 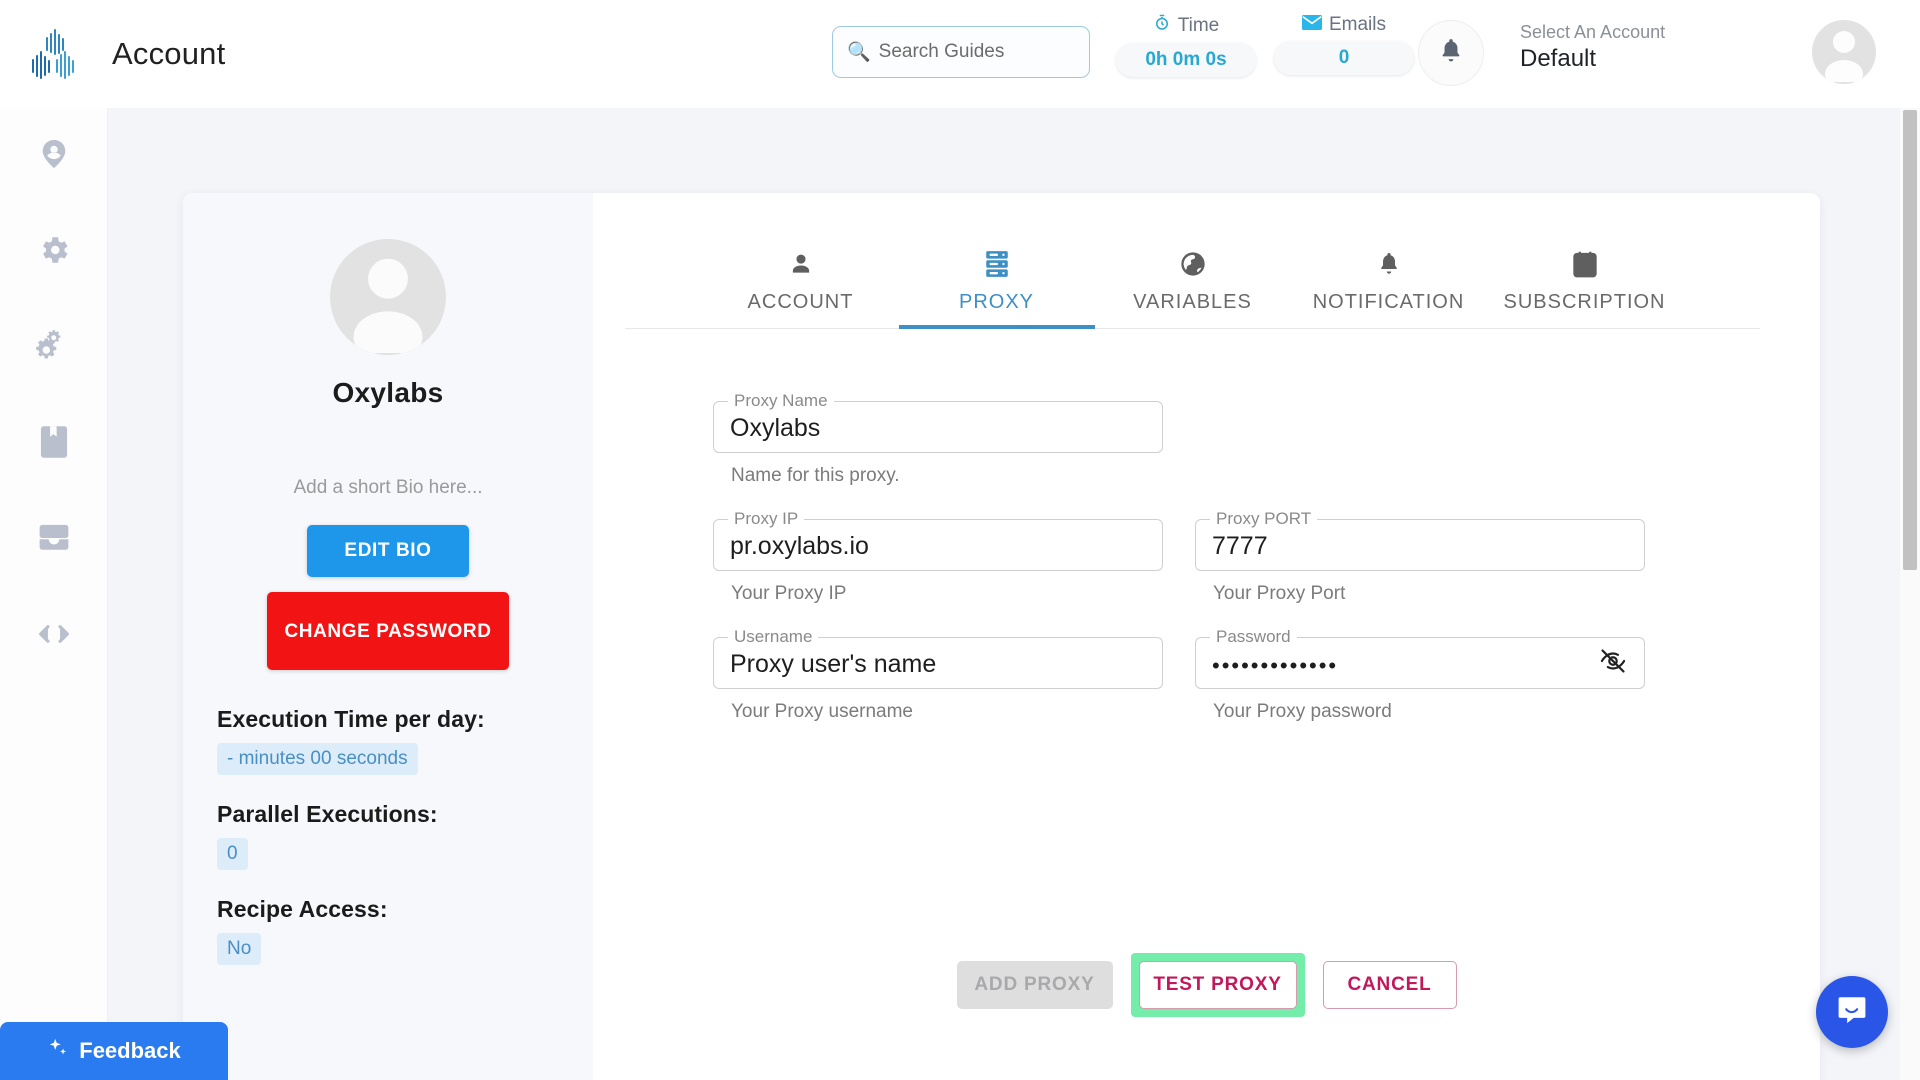 I want to click on form-actions: ADD PROXY TEST PROXY CANCEL, so click(x=1206, y=985).